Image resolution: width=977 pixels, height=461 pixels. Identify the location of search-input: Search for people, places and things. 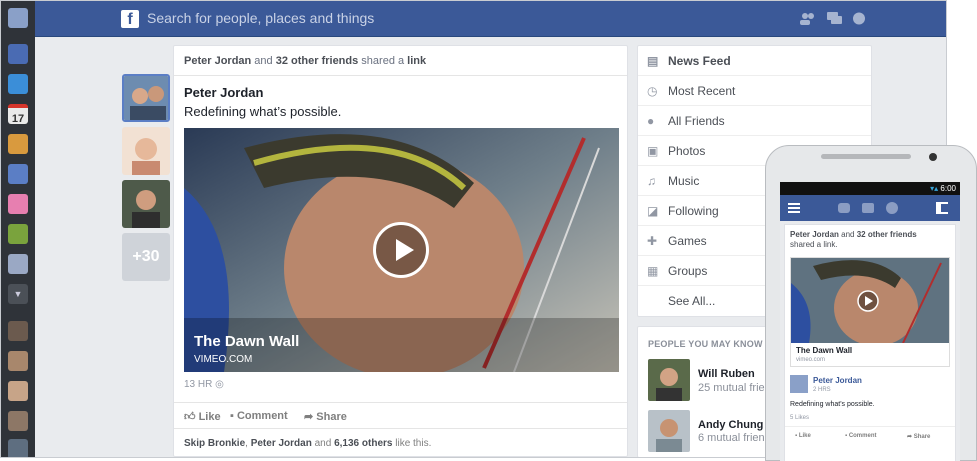
(260, 18).